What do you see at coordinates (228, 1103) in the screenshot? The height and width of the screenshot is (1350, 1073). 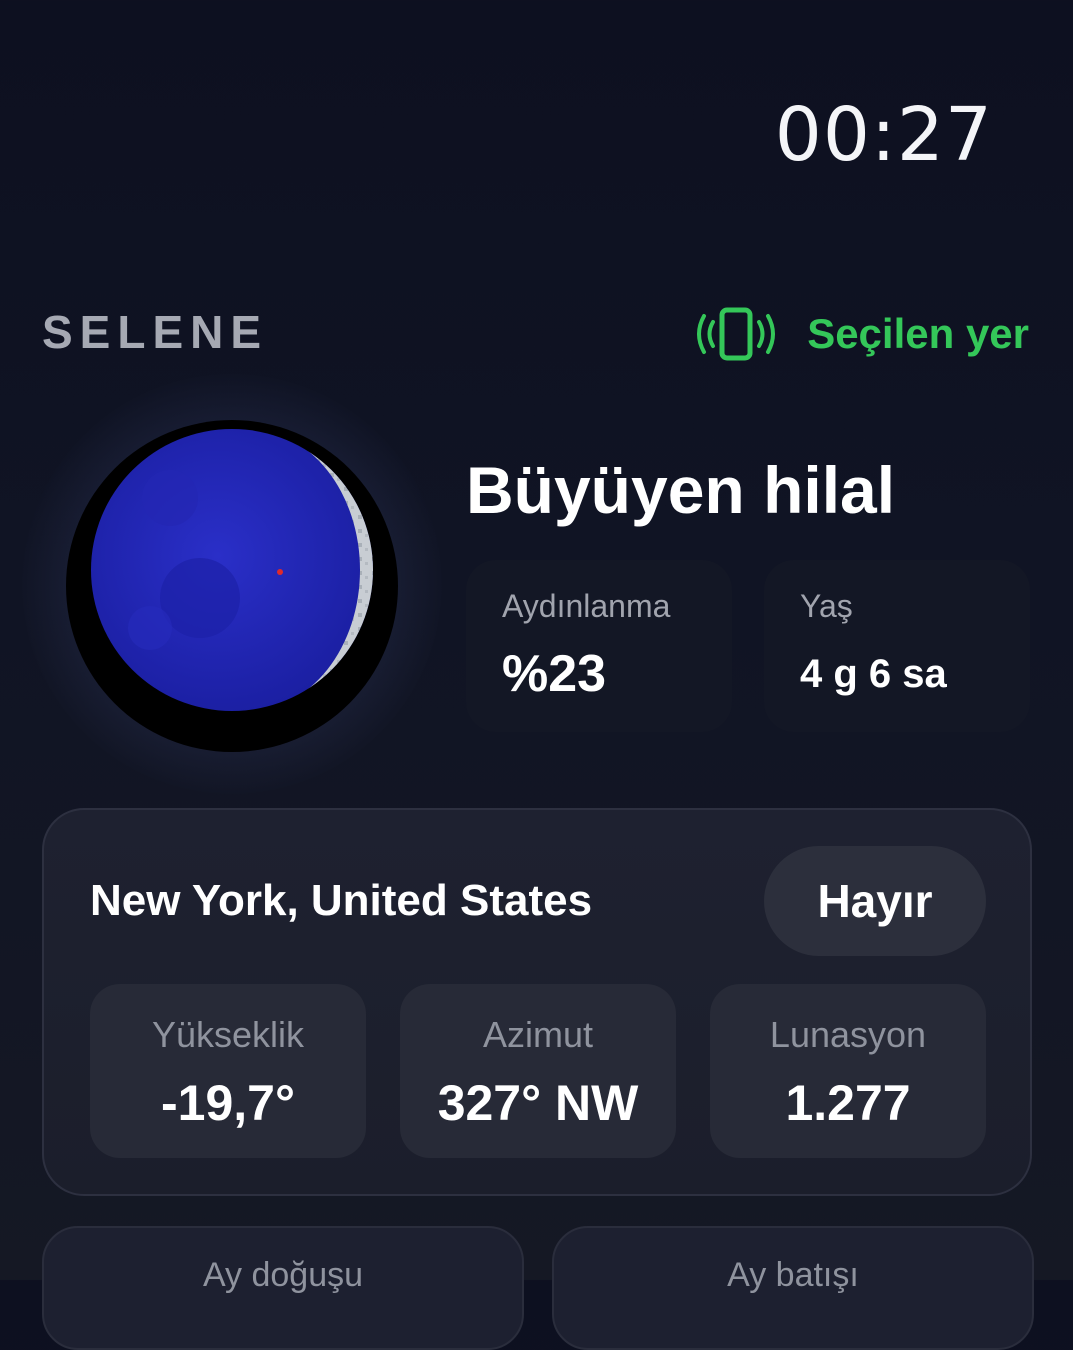 I see `altitude-value: -19,7°` at bounding box center [228, 1103].